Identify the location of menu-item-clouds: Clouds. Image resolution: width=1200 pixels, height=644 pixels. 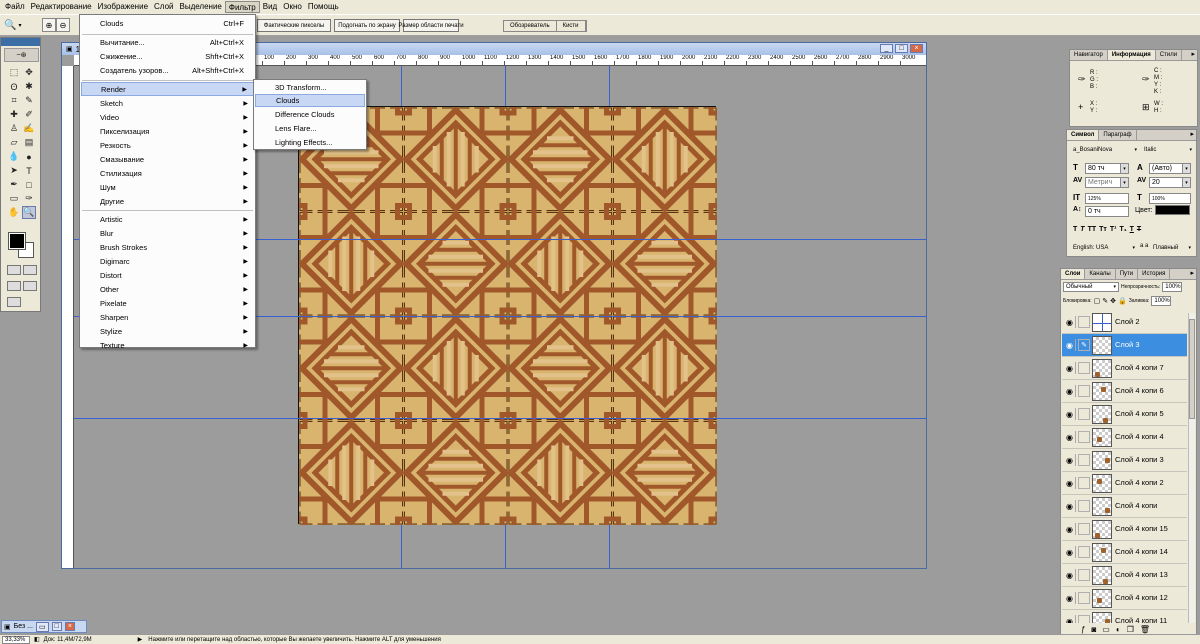
(310, 100).